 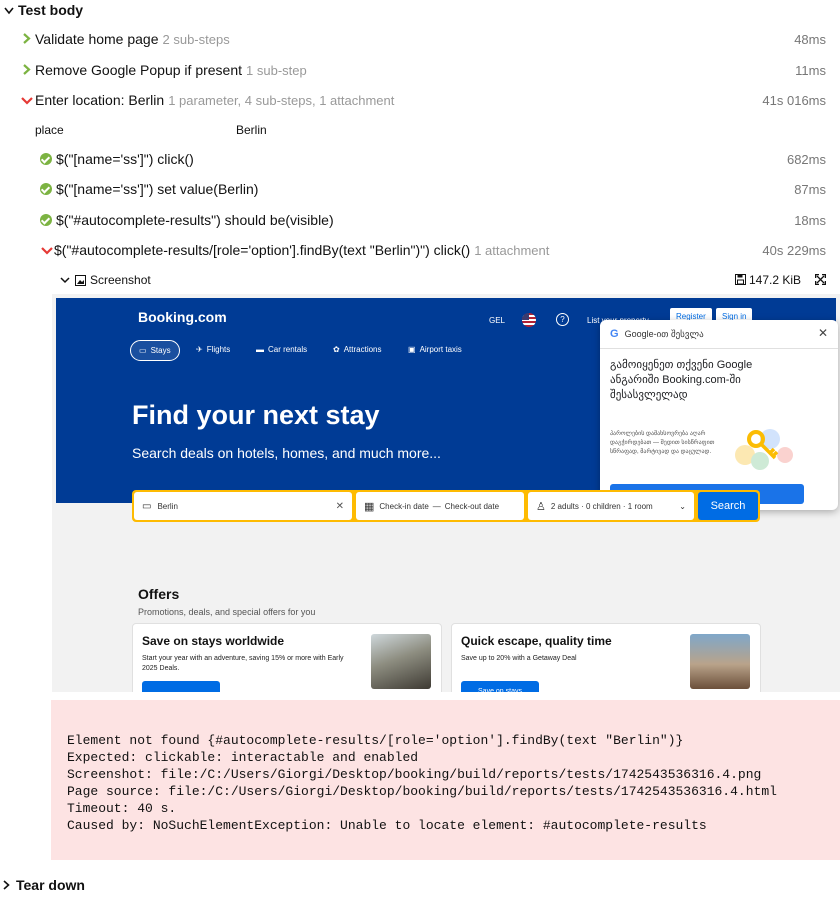 What do you see at coordinates (251, 130) in the screenshot?
I see `parameter-value: Berlin` at bounding box center [251, 130].